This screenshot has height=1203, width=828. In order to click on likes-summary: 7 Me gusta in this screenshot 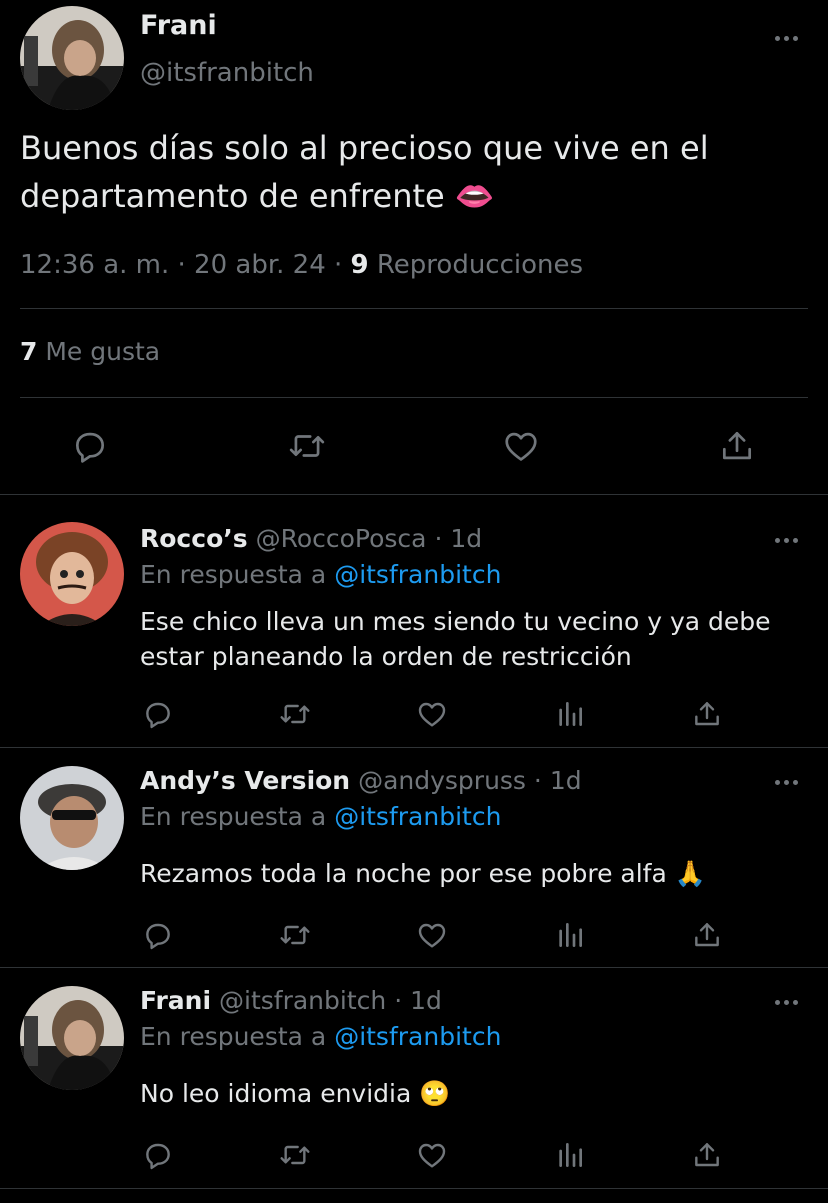, I will do `click(90, 351)`.